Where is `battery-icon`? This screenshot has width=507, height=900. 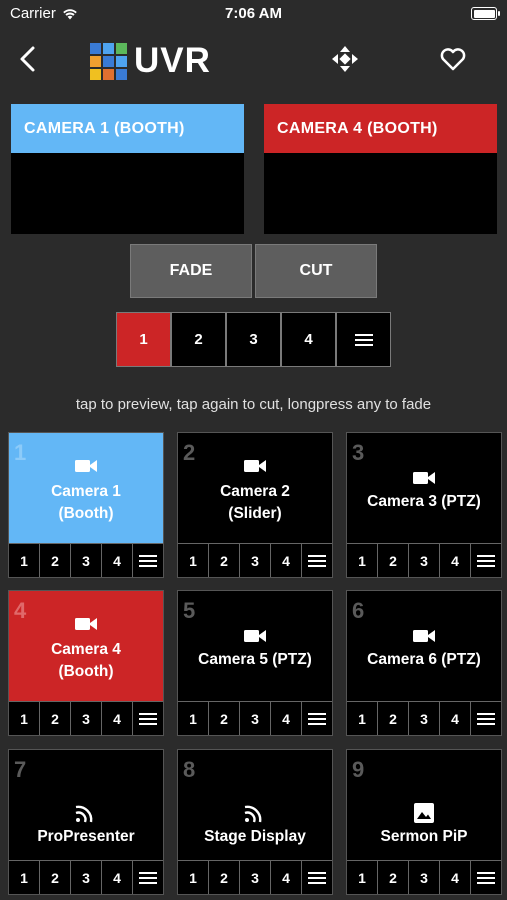
battery-icon is located at coordinates (485, 13).